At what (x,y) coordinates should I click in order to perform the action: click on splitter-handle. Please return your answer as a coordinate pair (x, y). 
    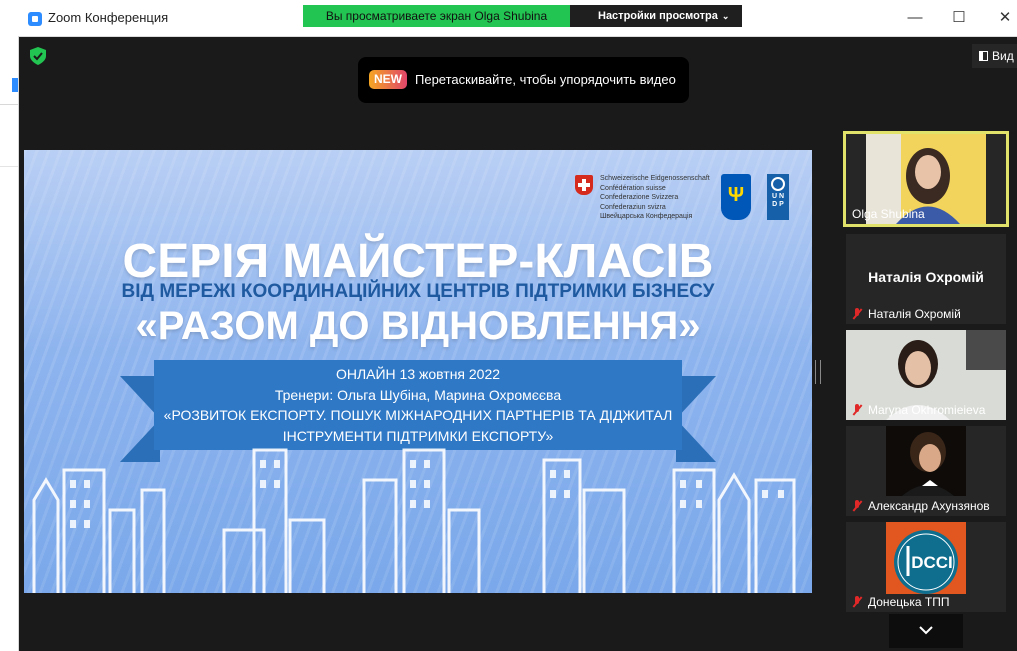
    Looking at the image, I should click on (818, 372).